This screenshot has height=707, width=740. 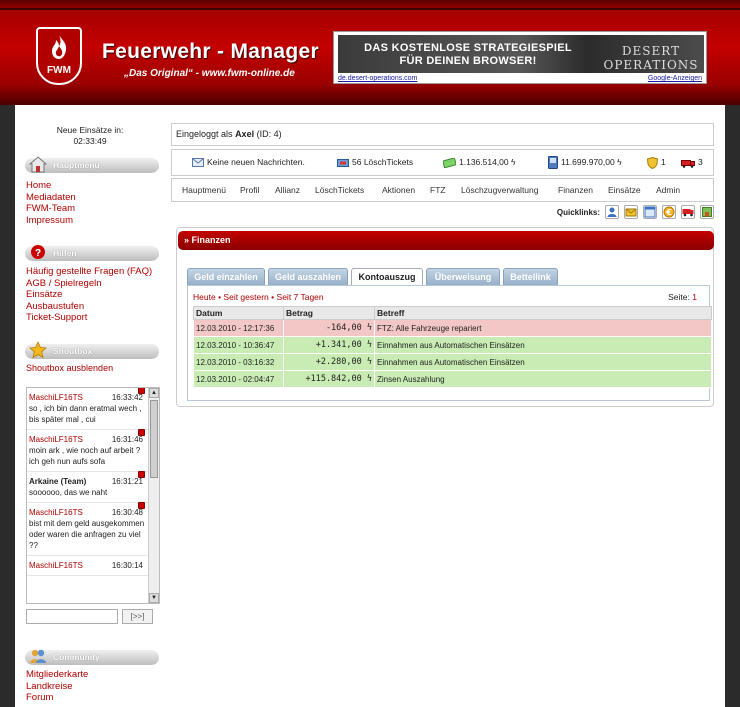 What do you see at coordinates (446, 240) in the screenshot?
I see `panel-title: » Finanzen` at bounding box center [446, 240].